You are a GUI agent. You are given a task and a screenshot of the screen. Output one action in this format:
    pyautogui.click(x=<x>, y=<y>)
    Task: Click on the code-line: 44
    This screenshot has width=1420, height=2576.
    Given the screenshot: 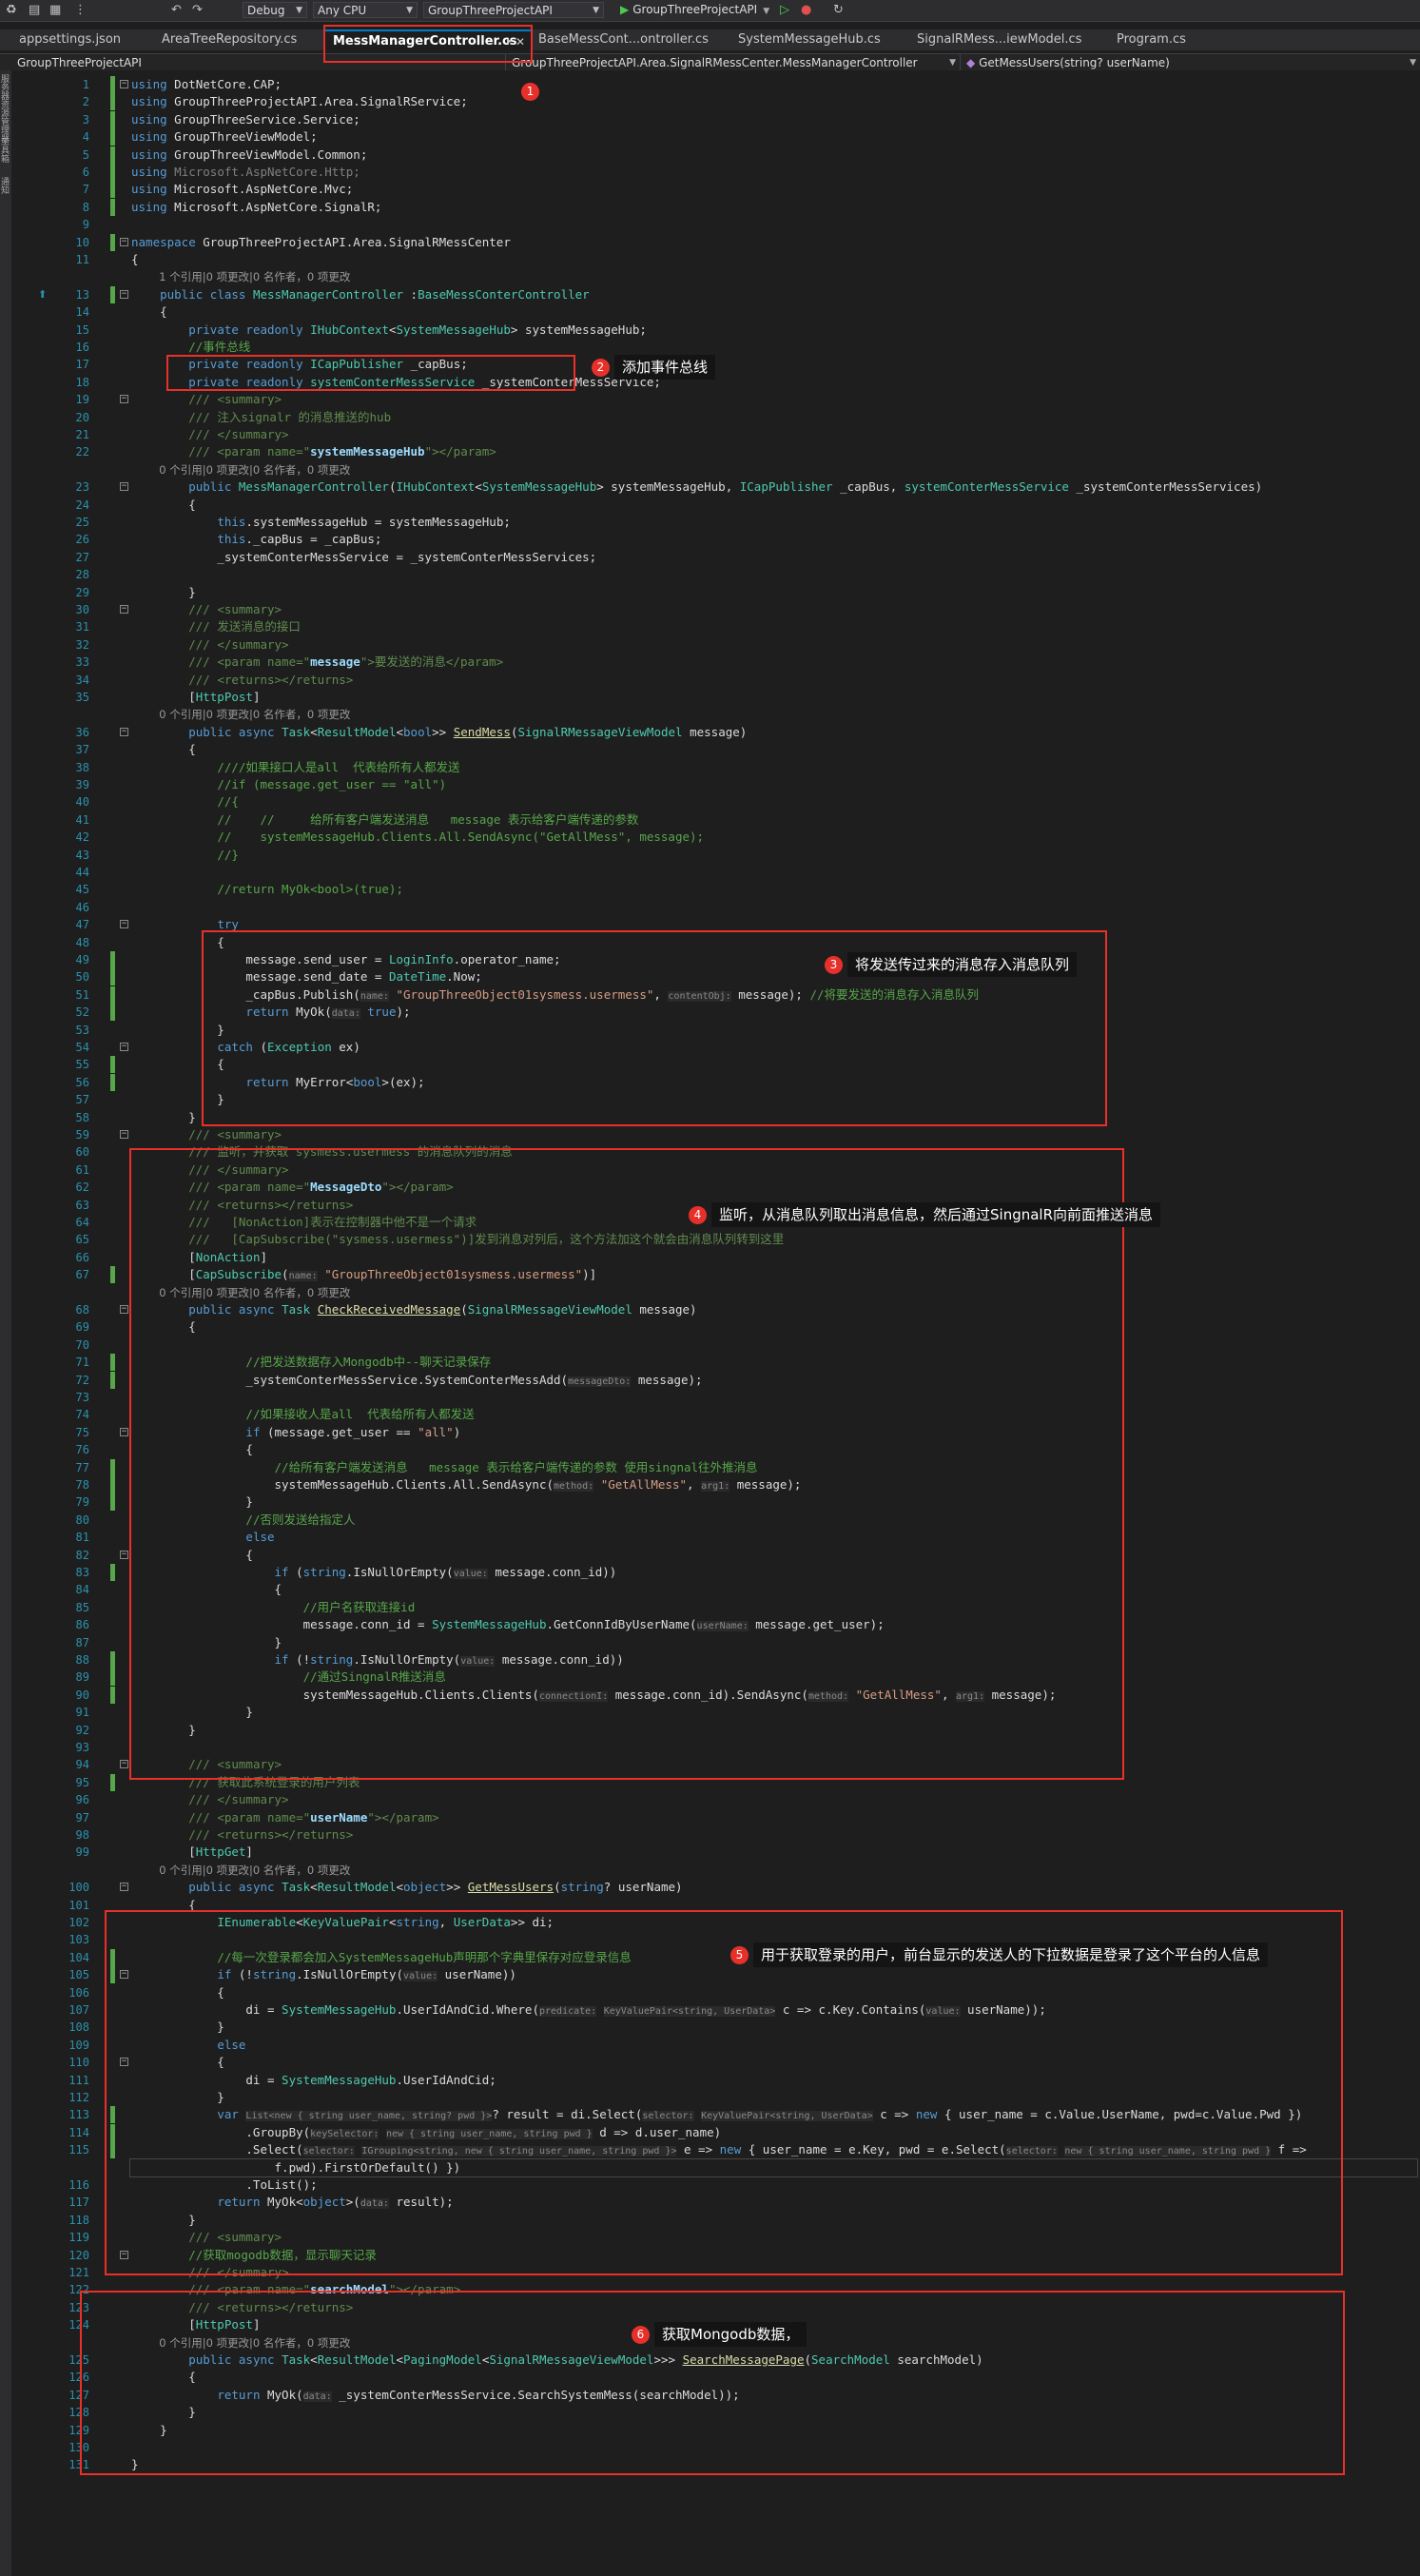 What is the action you would take?
    pyautogui.click(x=715, y=872)
    